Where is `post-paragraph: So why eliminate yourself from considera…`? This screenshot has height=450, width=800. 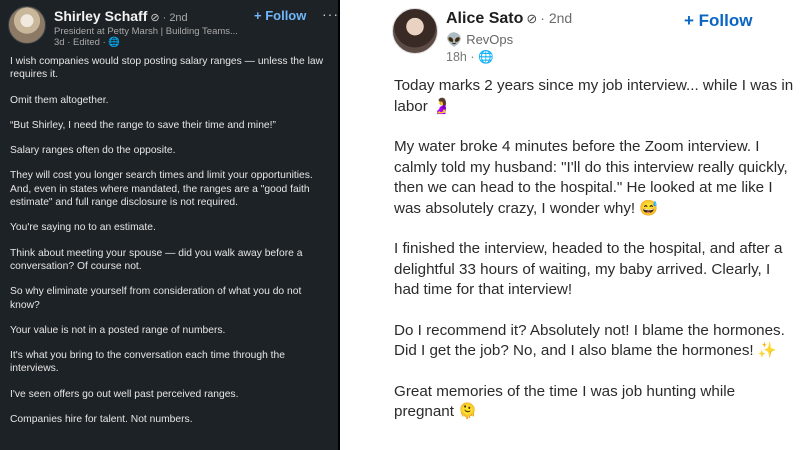 post-paragraph: So why eliminate yourself from considera… is located at coordinates (156, 298).